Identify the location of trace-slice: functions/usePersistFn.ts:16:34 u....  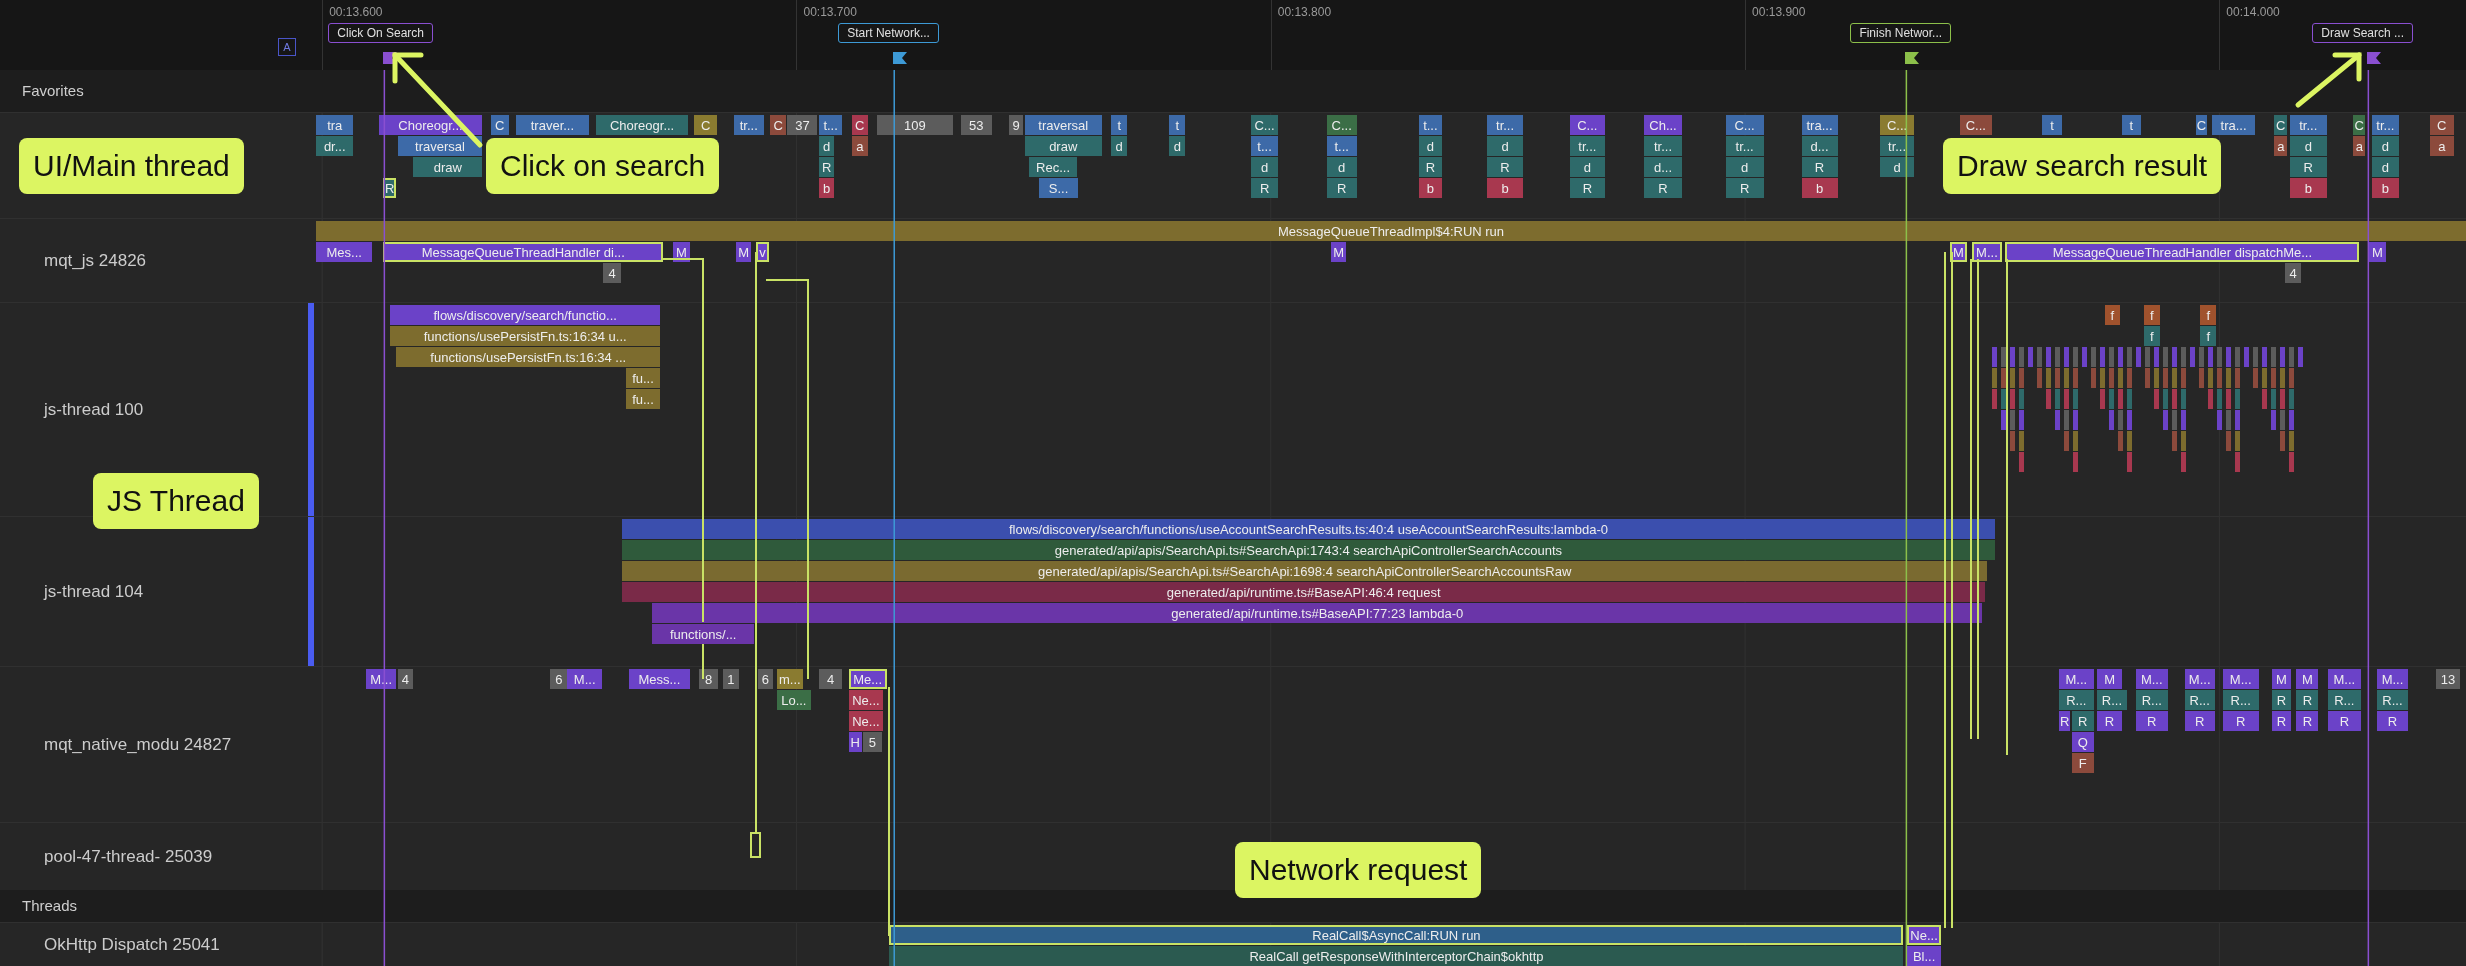
(525, 336).